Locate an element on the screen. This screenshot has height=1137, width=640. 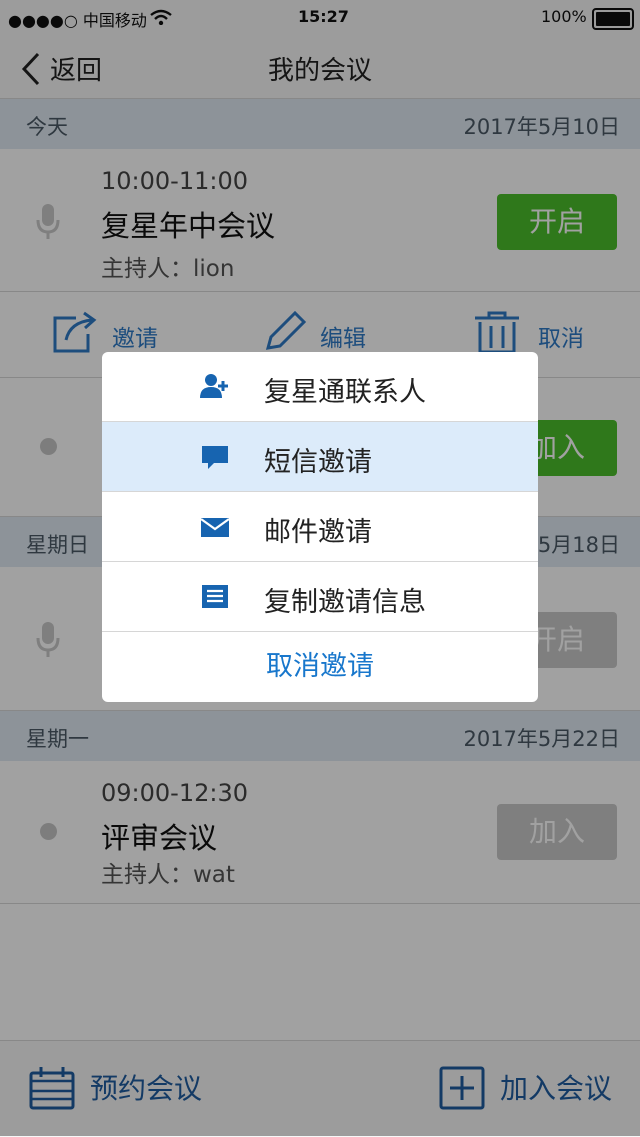
add-contact-icon is located at coordinates (214, 386).